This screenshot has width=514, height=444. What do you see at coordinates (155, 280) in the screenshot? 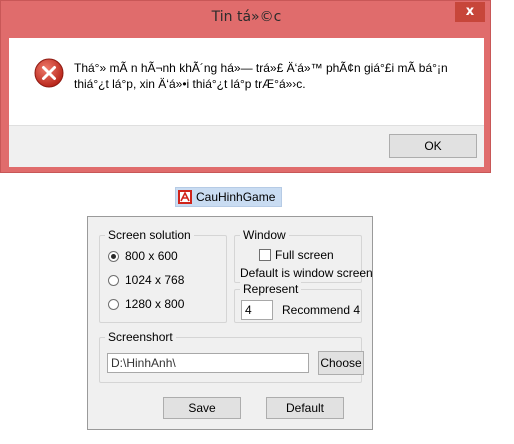
I see `resolution-label: 1024 x 768` at bounding box center [155, 280].